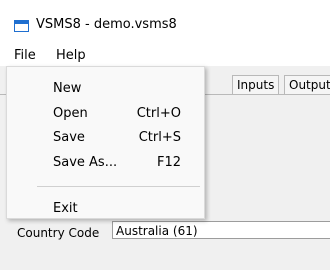 This screenshot has height=270, width=330. Describe the element at coordinates (165, 55) in the screenshot. I see `menu-bar: File Help` at that location.